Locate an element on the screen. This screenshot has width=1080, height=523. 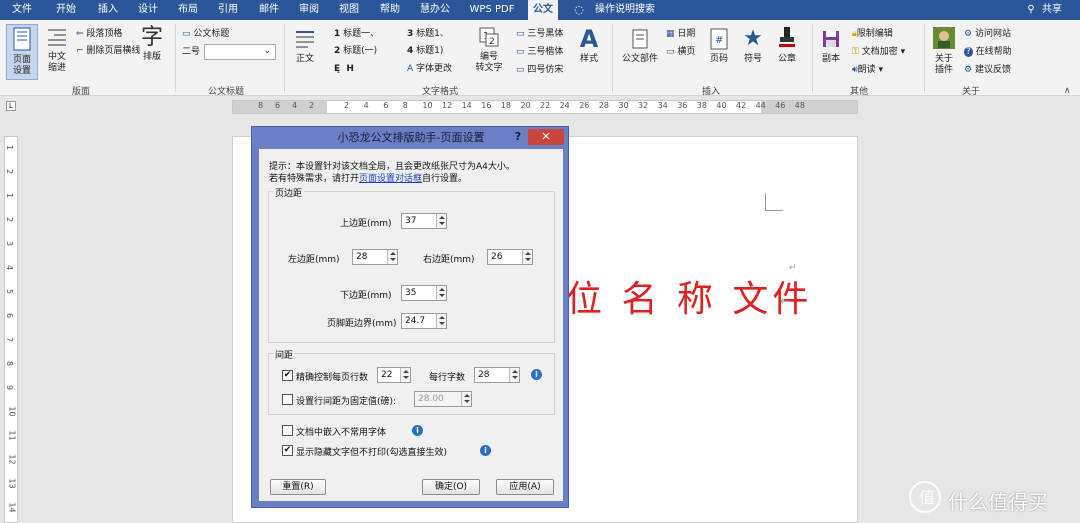
page-setup-link: 页面设置对话框 is located at coordinates (390, 179).